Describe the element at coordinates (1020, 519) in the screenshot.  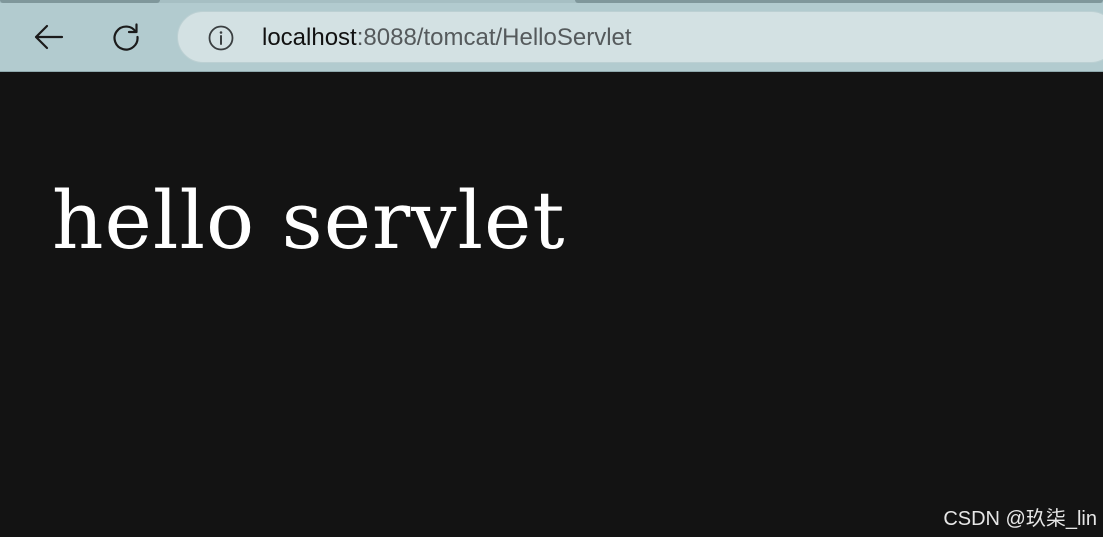
I see `watermark: CSDN @玖柒_lin` at that location.